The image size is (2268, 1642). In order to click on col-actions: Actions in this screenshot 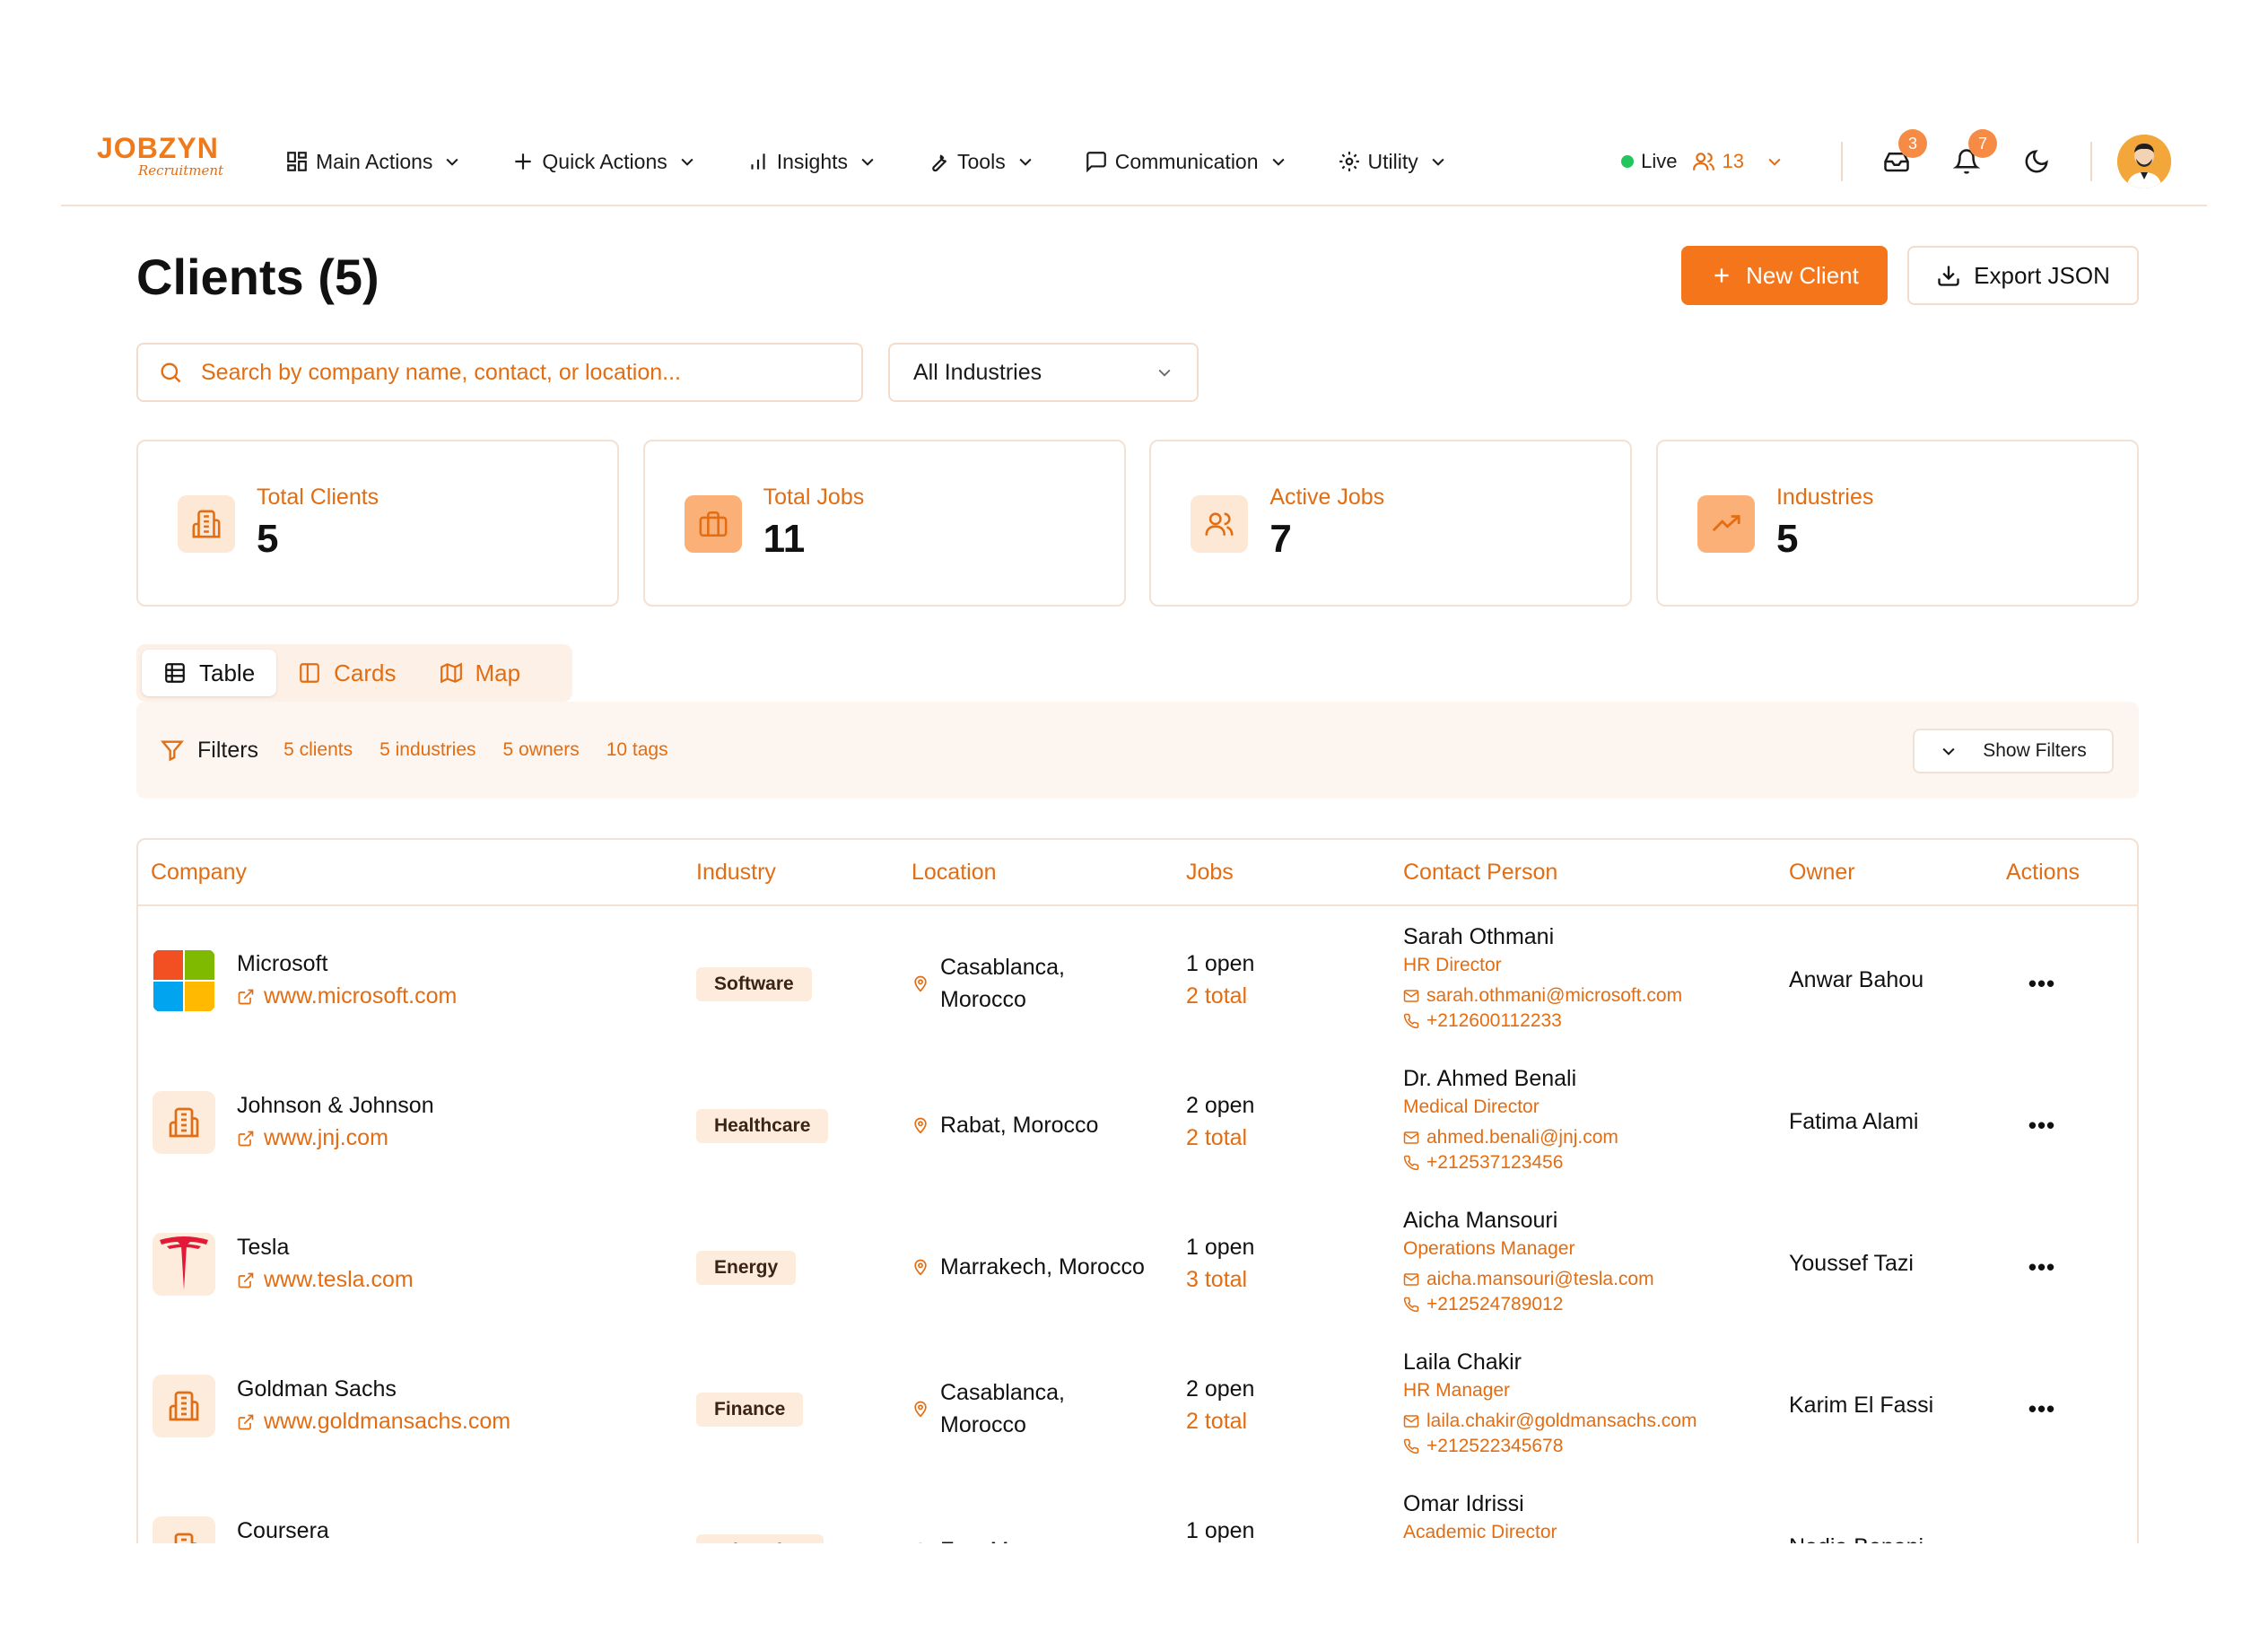, I will do `click(2043, 872)`.